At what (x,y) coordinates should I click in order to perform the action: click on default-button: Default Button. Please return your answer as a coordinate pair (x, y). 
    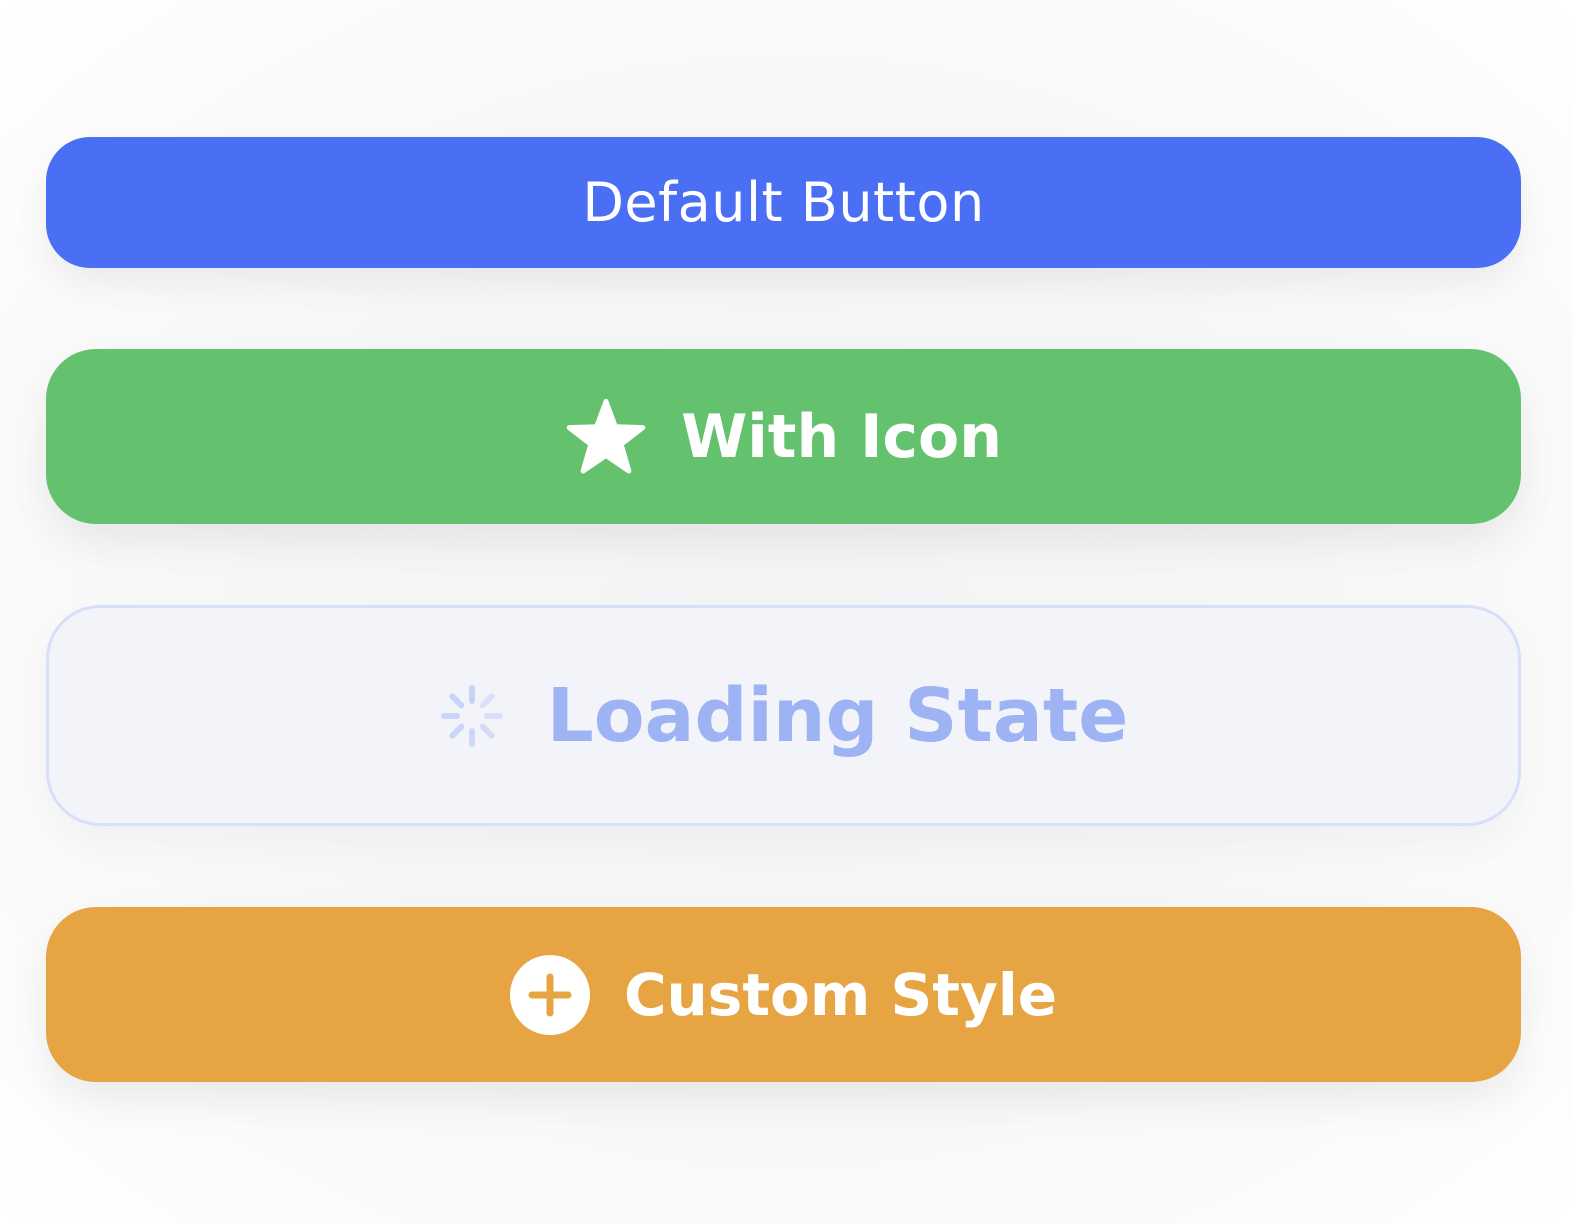
    Looking at the image, I should click on (783, 202).